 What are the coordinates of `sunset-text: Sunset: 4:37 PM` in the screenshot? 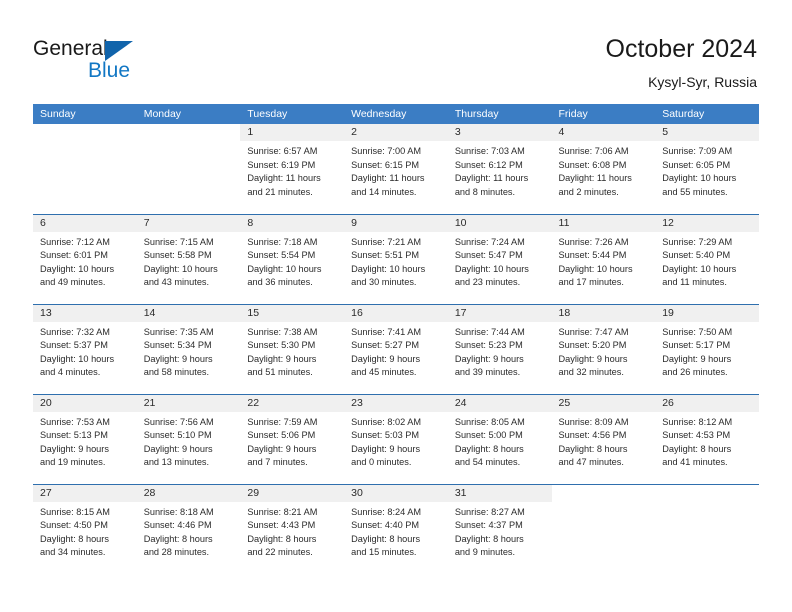 It's located at (488, 525).